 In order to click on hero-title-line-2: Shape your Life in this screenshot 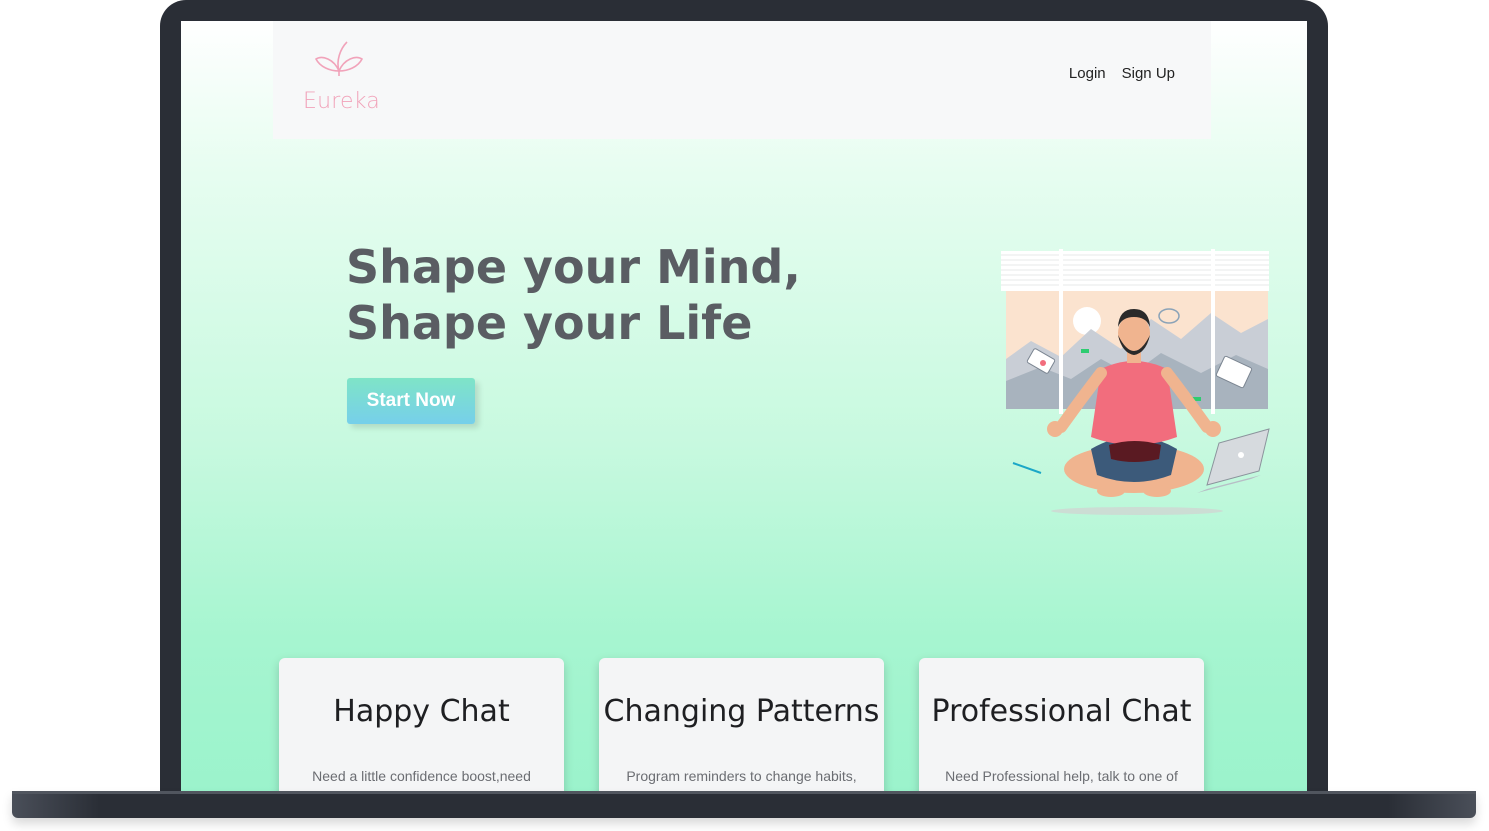, I will do `click(549, 323)`.